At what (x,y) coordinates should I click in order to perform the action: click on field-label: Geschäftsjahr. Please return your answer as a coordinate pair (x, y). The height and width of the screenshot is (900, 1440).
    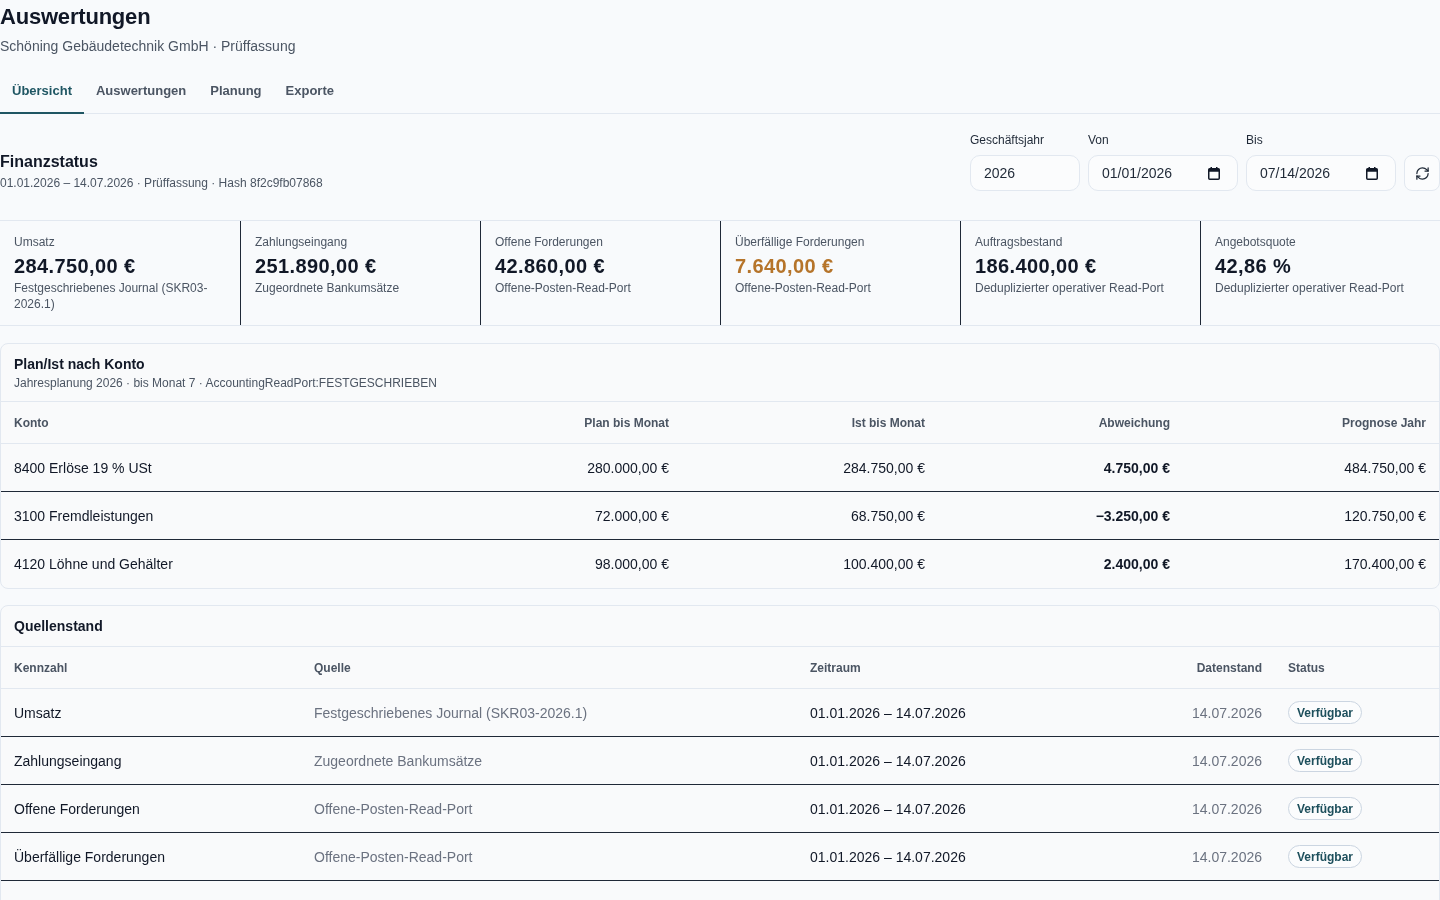
    Looking at the image, I should click on (1008, 140).